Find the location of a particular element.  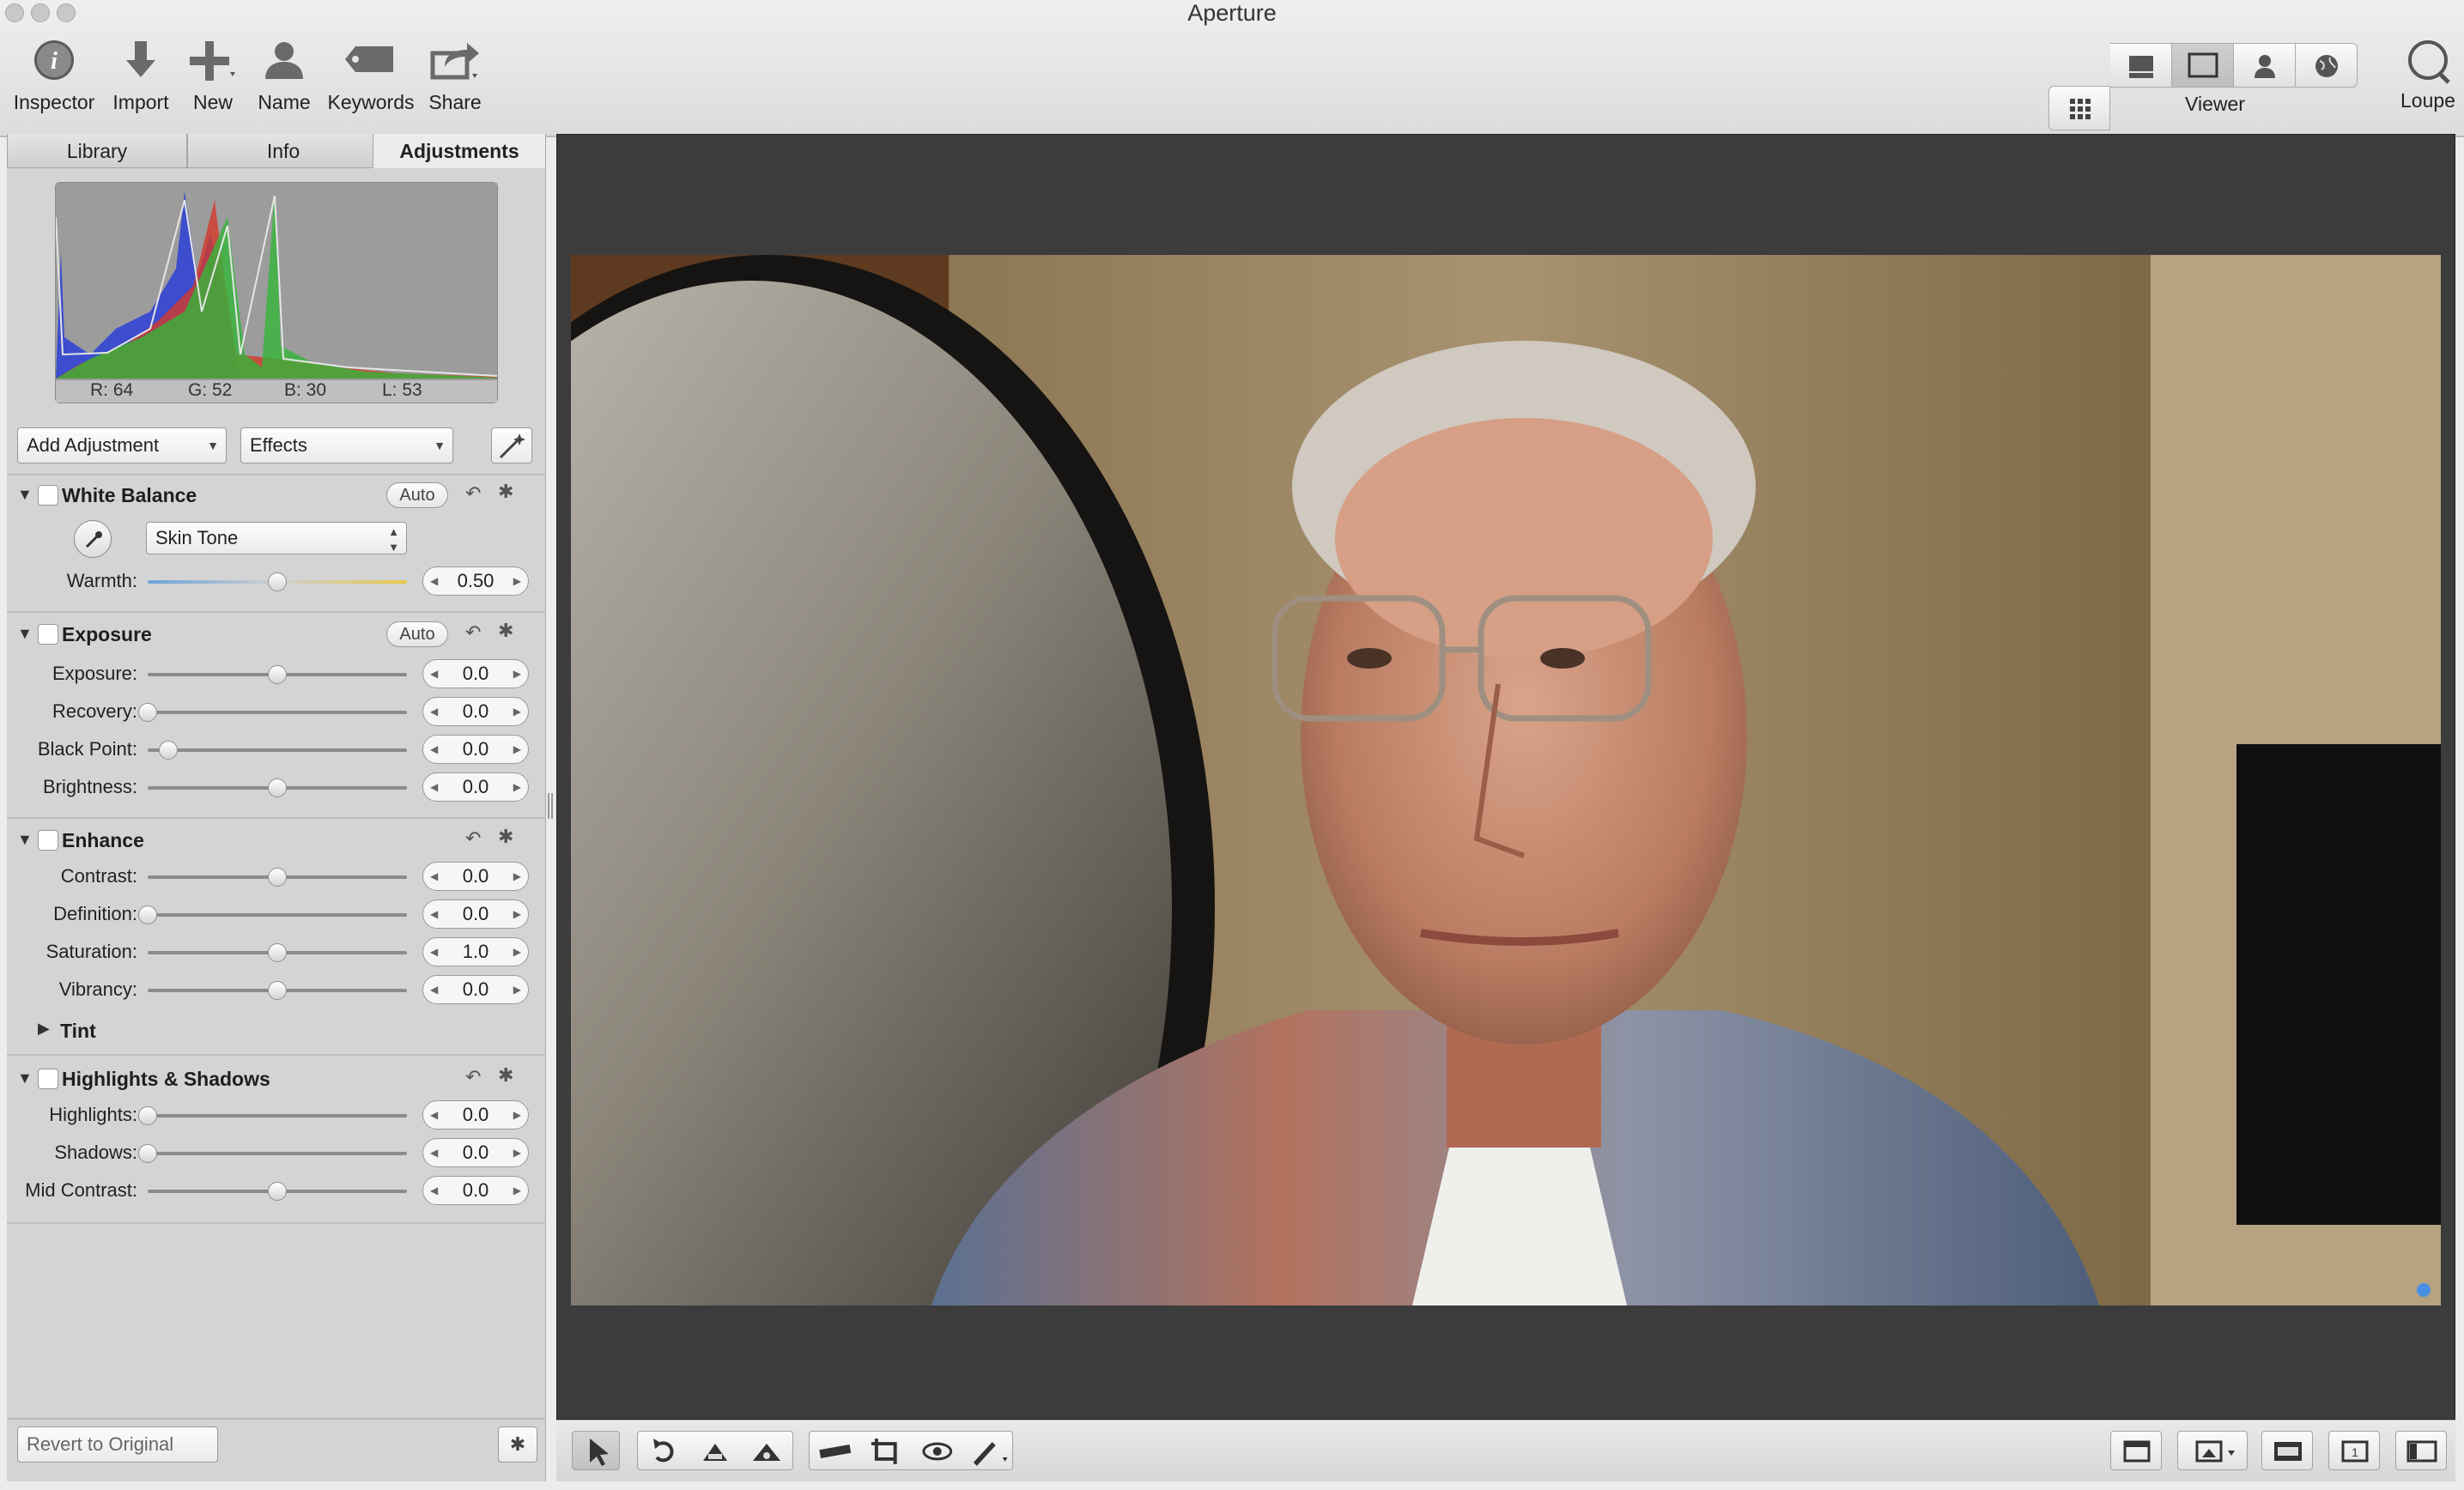

loupe-button: Loupe is located at coordinates (2428, 78).